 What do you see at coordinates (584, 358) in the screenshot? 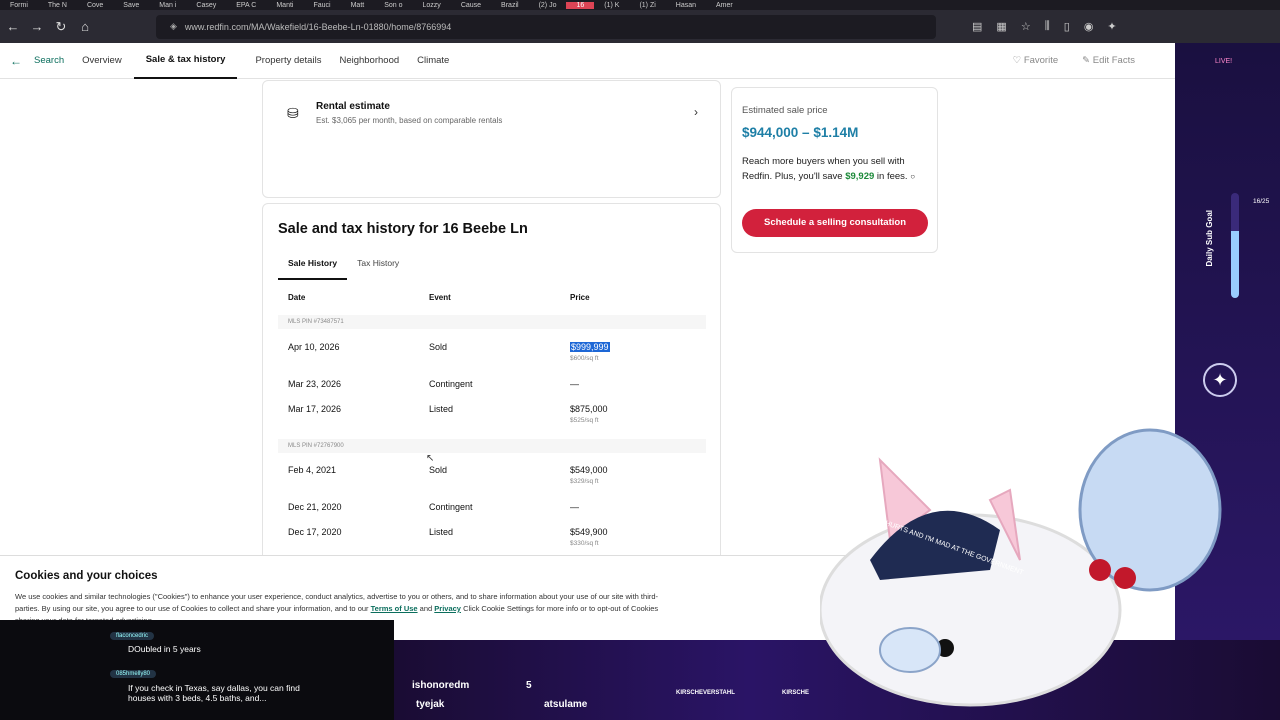
I see `row-price-per-sqft: $600/sq ft` at bounding box center [584, 358].